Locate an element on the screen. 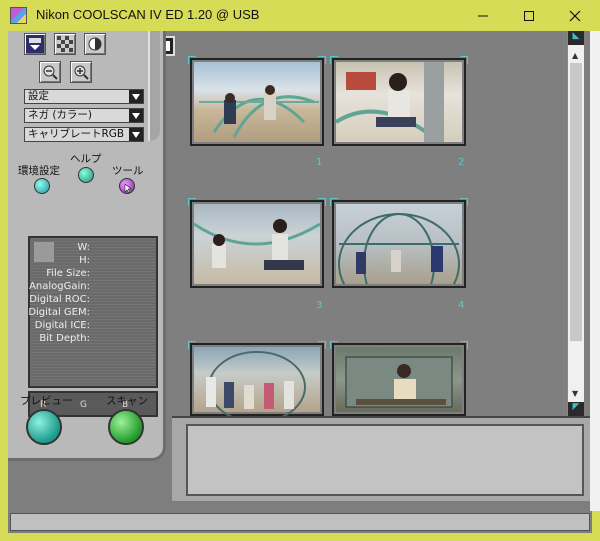  status-bar is located at coordinates (300, 522).